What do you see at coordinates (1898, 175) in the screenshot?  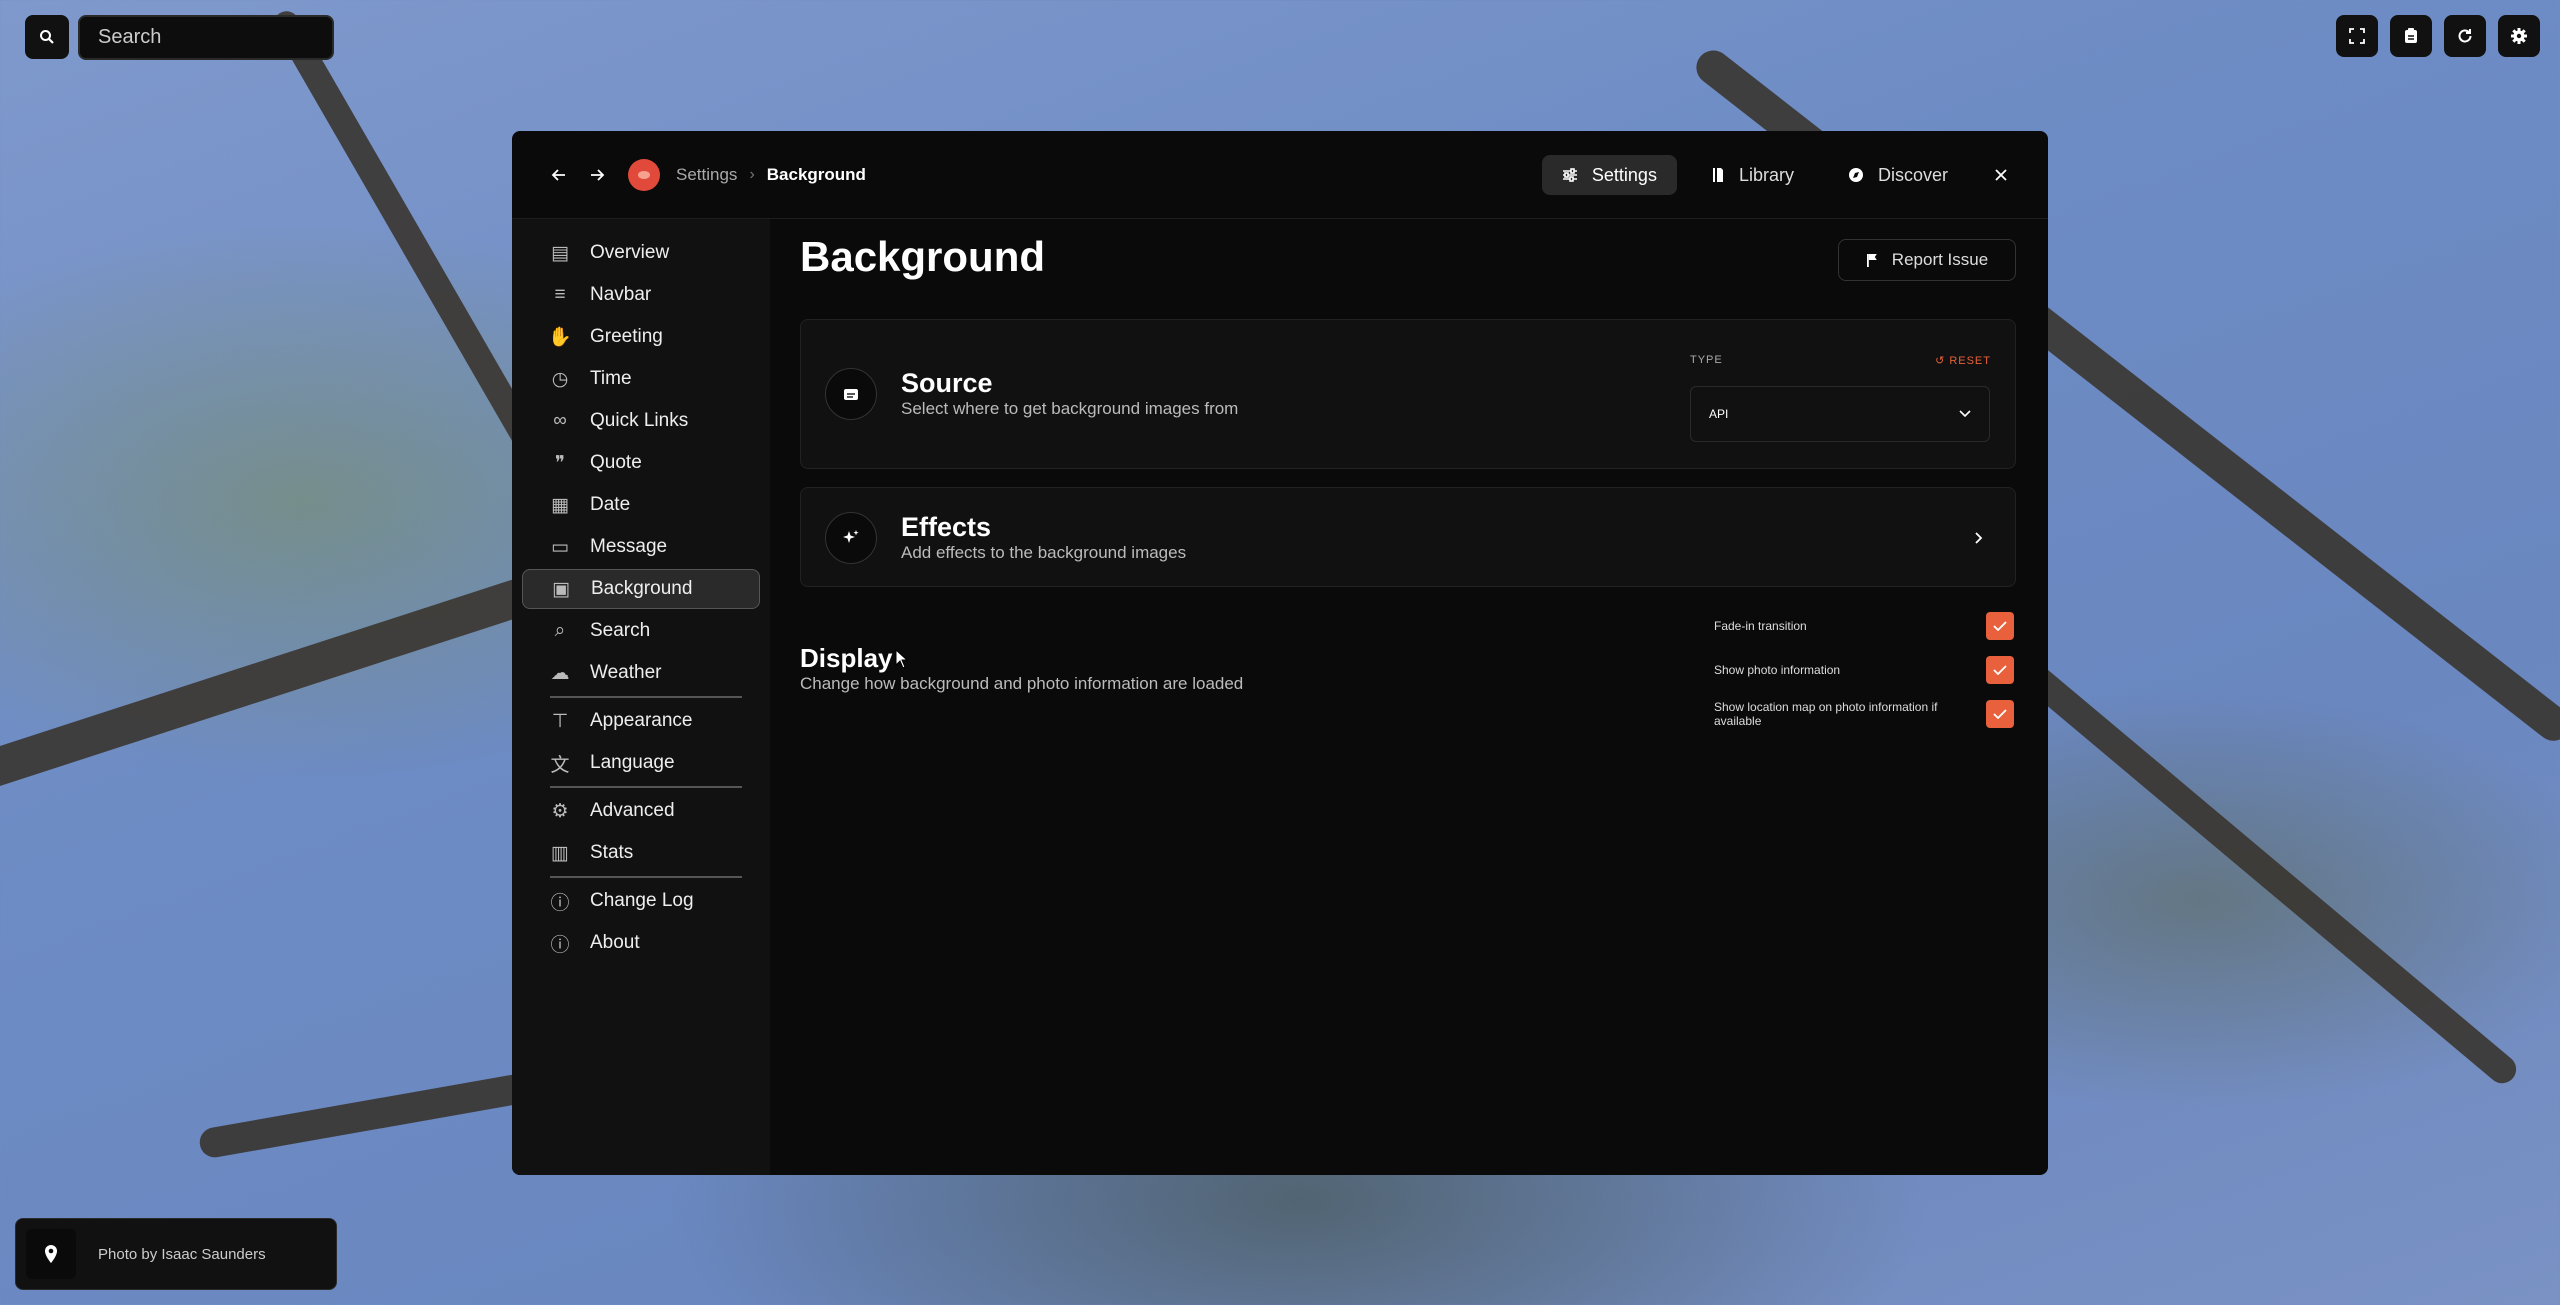 I see `tab-discover: Discover` at bounding box center [1898, 175].